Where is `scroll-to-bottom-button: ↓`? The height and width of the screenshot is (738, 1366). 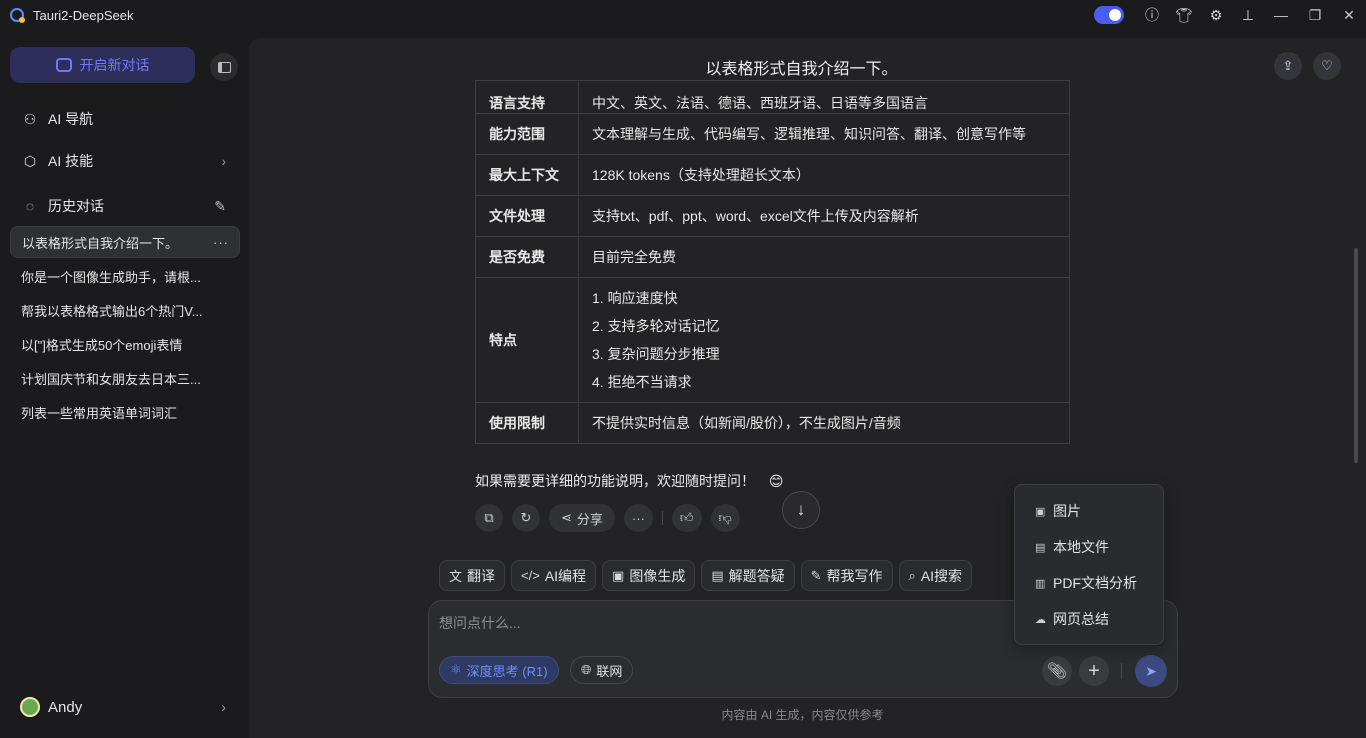 scroll-to-bottom-button: ↓ is located at coordinates (801, 510).